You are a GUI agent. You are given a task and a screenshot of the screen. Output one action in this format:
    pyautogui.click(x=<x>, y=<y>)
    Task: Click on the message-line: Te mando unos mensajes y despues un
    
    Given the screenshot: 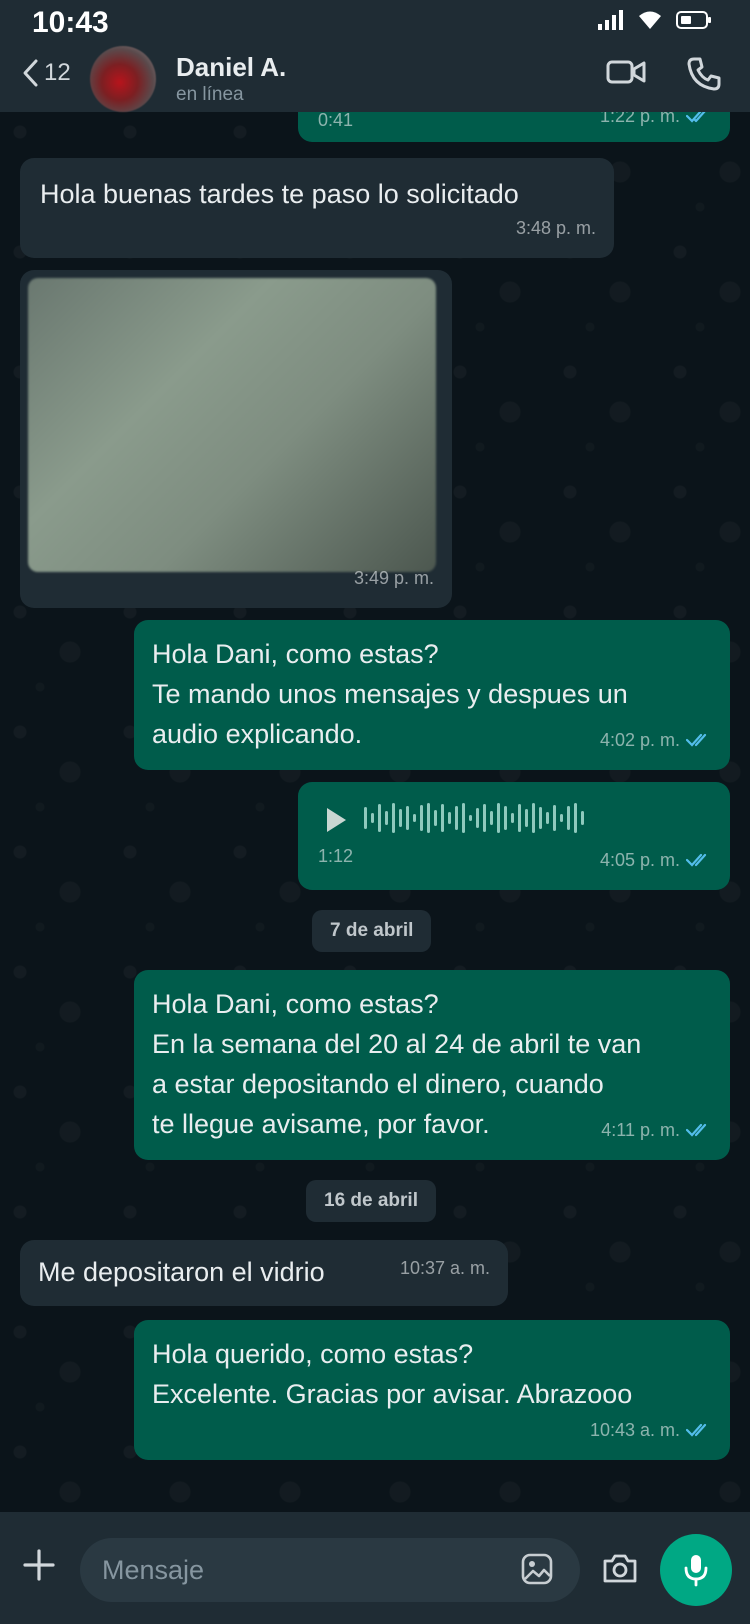 What is the action you would take?
    pyautogui.click(x=390, y=694)
    